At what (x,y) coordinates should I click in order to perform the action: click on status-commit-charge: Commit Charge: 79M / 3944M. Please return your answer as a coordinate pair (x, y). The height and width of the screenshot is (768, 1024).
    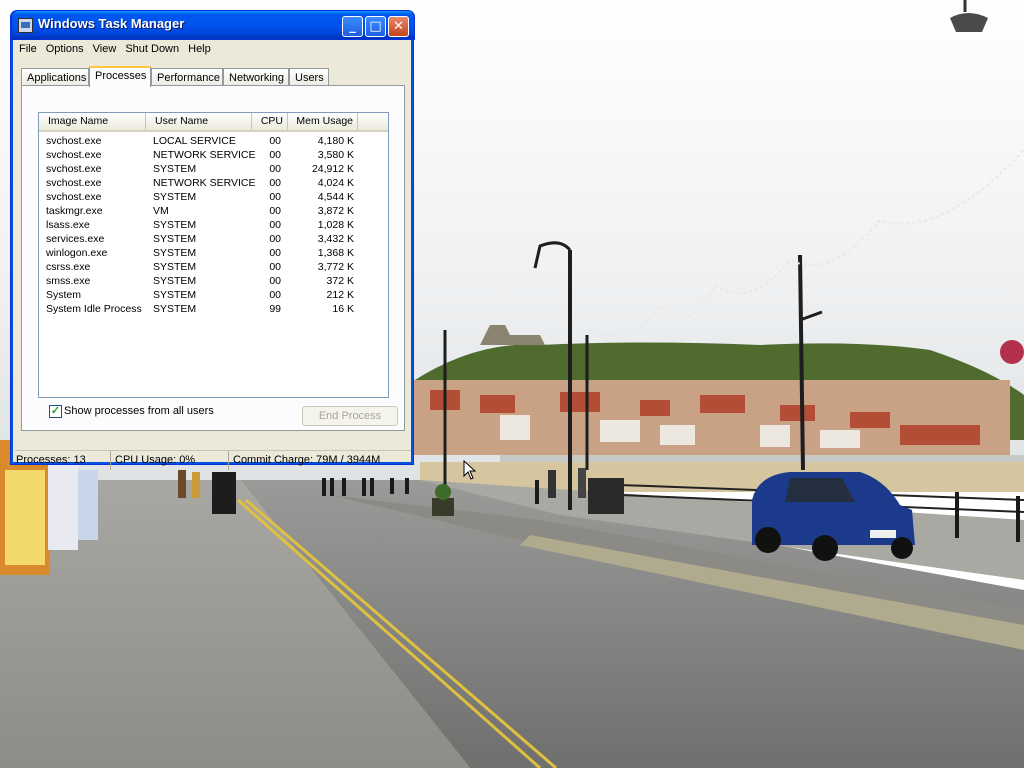
    Looking at the image, I should click on (307, 460).